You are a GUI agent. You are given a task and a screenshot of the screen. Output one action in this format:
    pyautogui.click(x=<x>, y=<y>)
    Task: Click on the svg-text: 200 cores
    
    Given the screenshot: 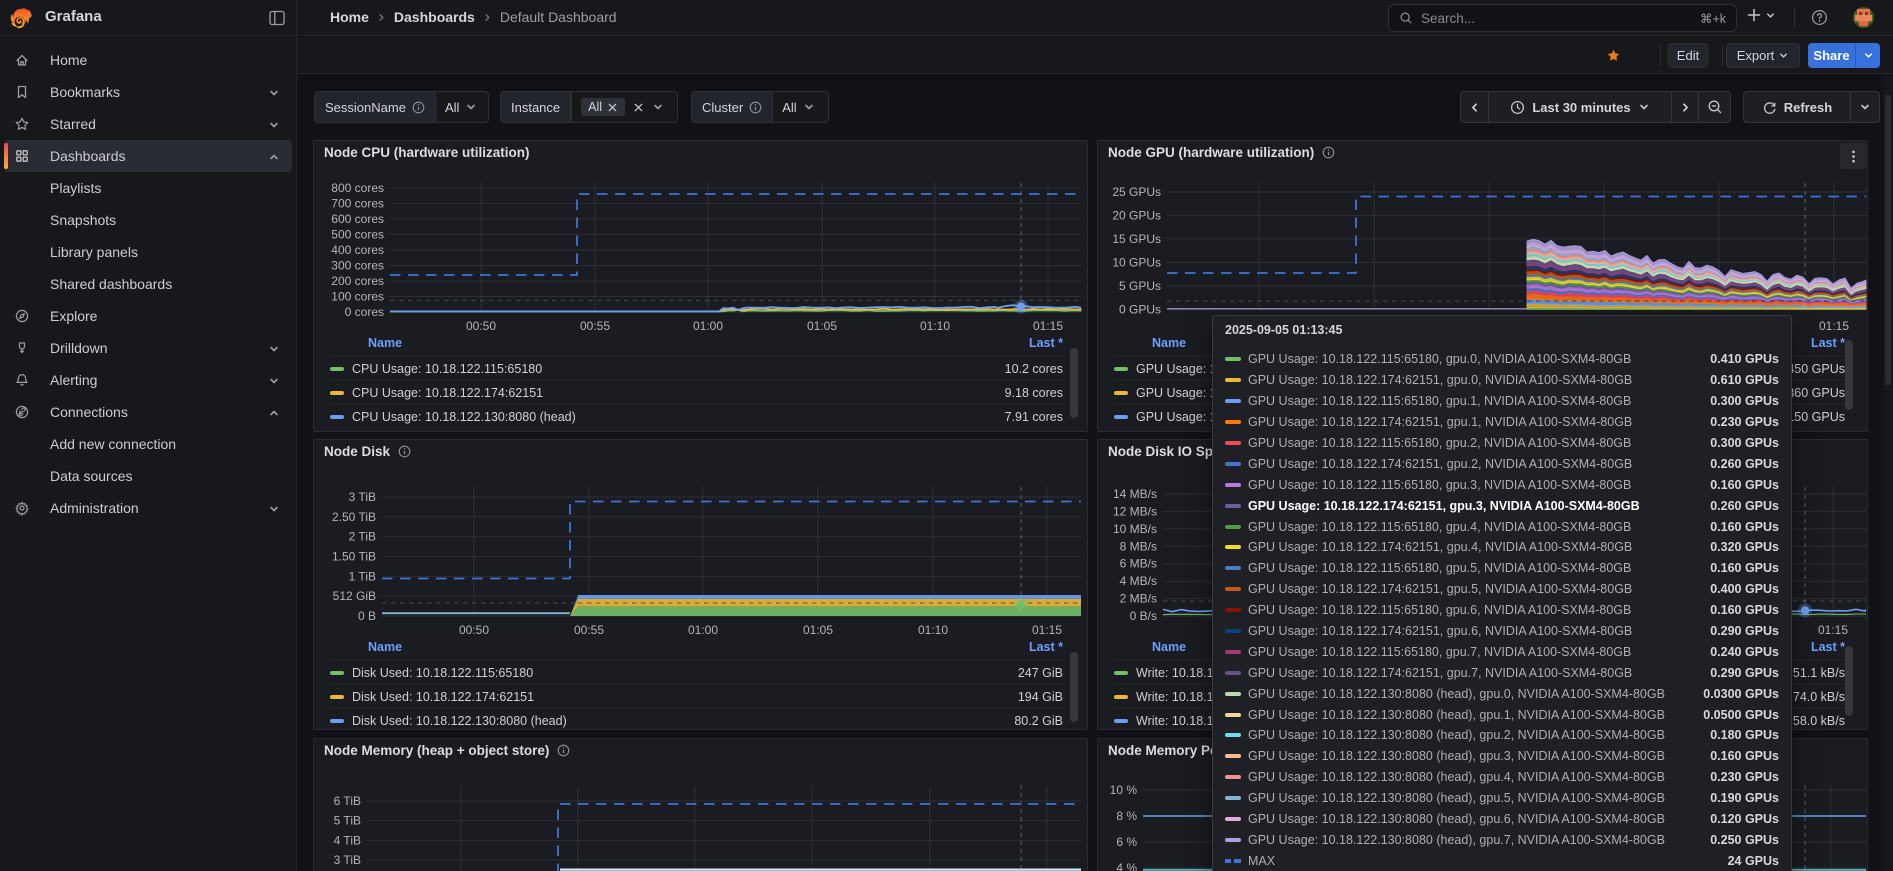 What is the action you would take?
    pyautogui.click(x=357, y=281)
    